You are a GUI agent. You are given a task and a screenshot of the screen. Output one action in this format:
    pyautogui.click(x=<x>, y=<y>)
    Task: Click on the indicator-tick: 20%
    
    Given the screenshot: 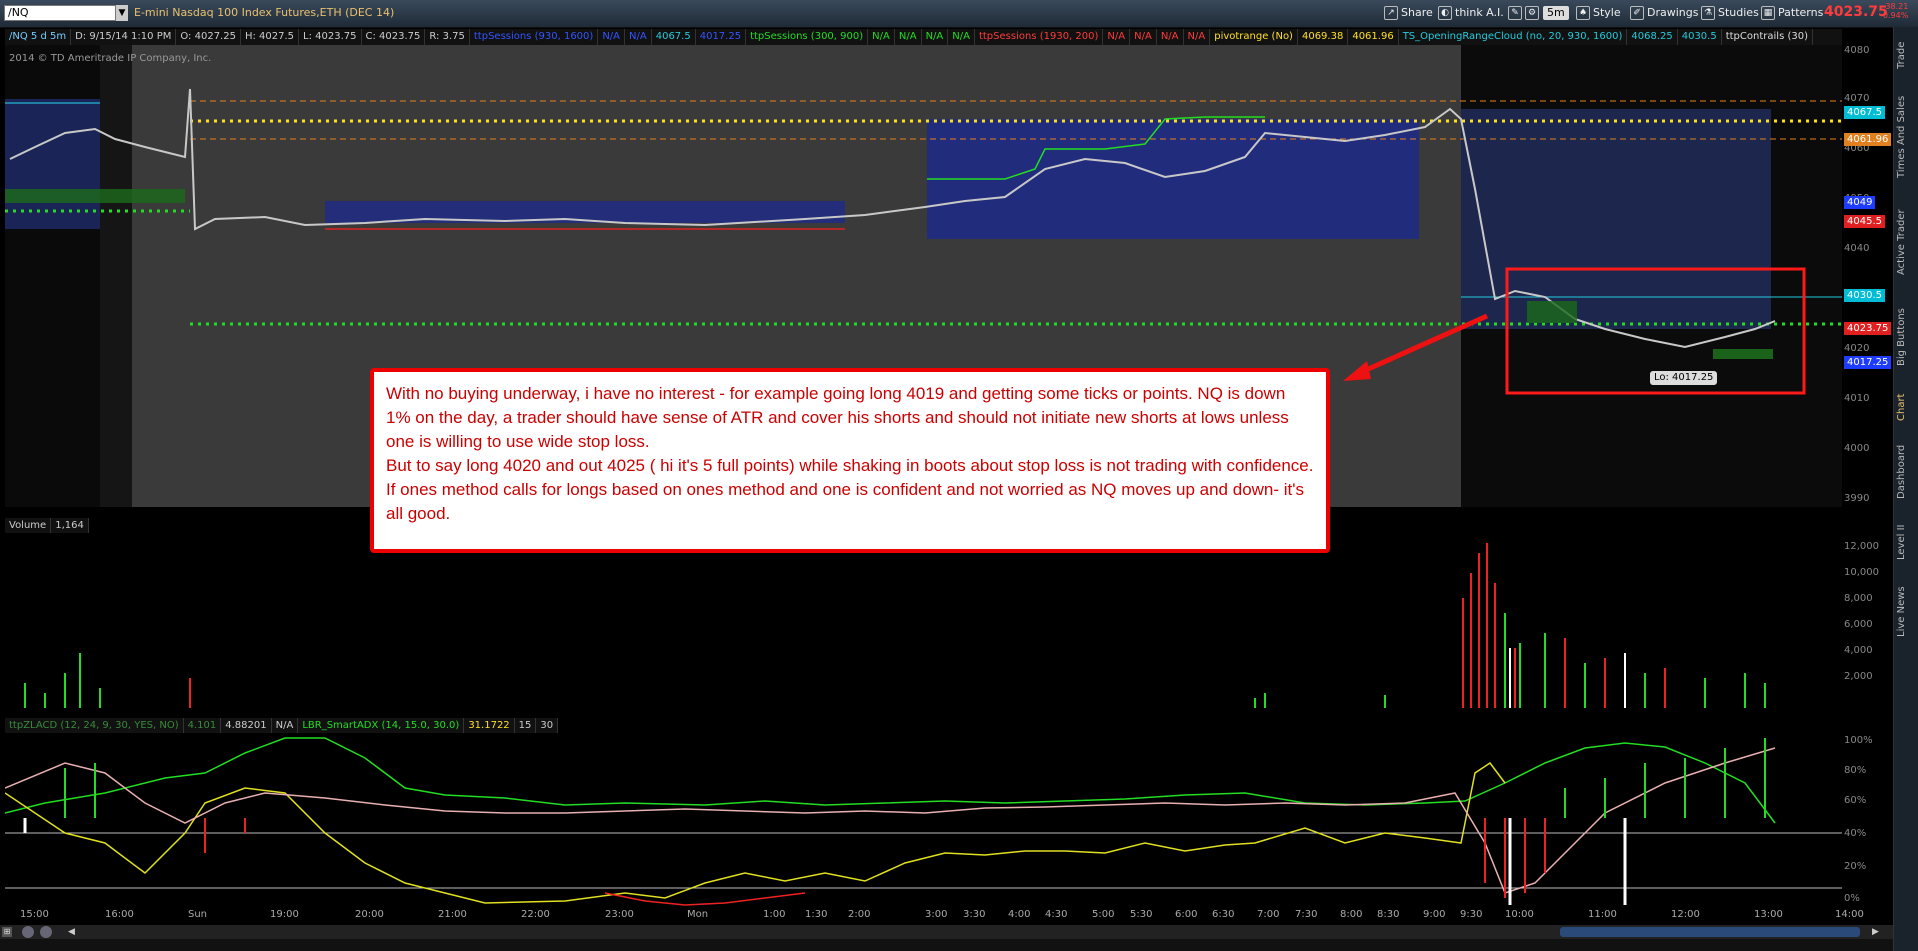 What is the action you would take?
    pyautogui.click(x=1855, y=866)
    